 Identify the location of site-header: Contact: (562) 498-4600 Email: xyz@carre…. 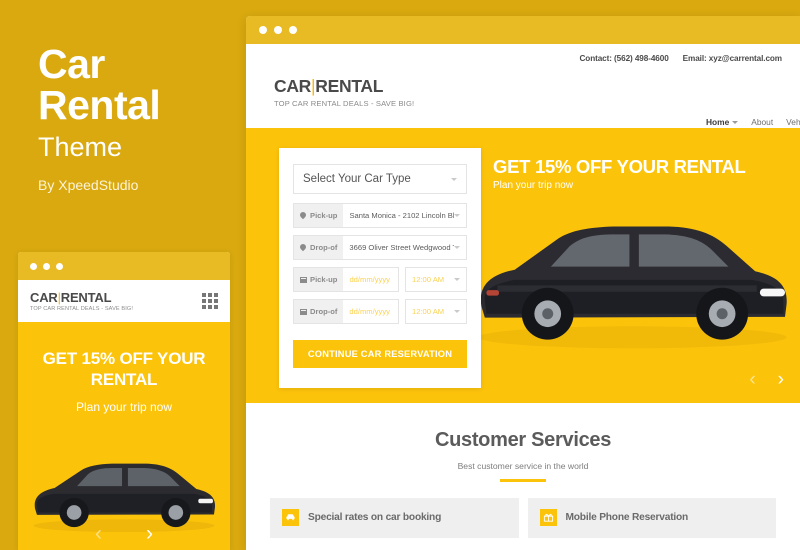
(523, 86).